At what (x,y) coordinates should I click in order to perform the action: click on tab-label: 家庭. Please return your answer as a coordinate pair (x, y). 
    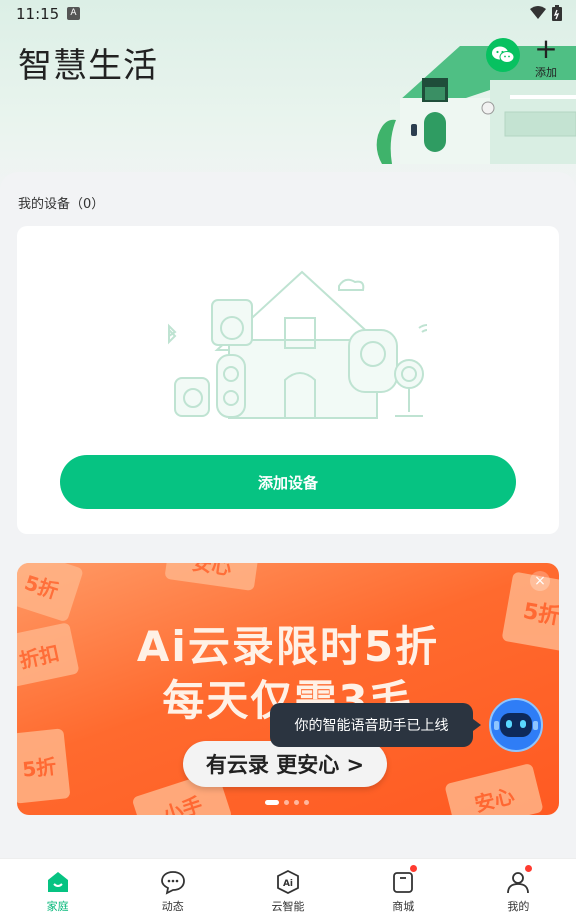
    Looking at the image, I should click on (57, 906).